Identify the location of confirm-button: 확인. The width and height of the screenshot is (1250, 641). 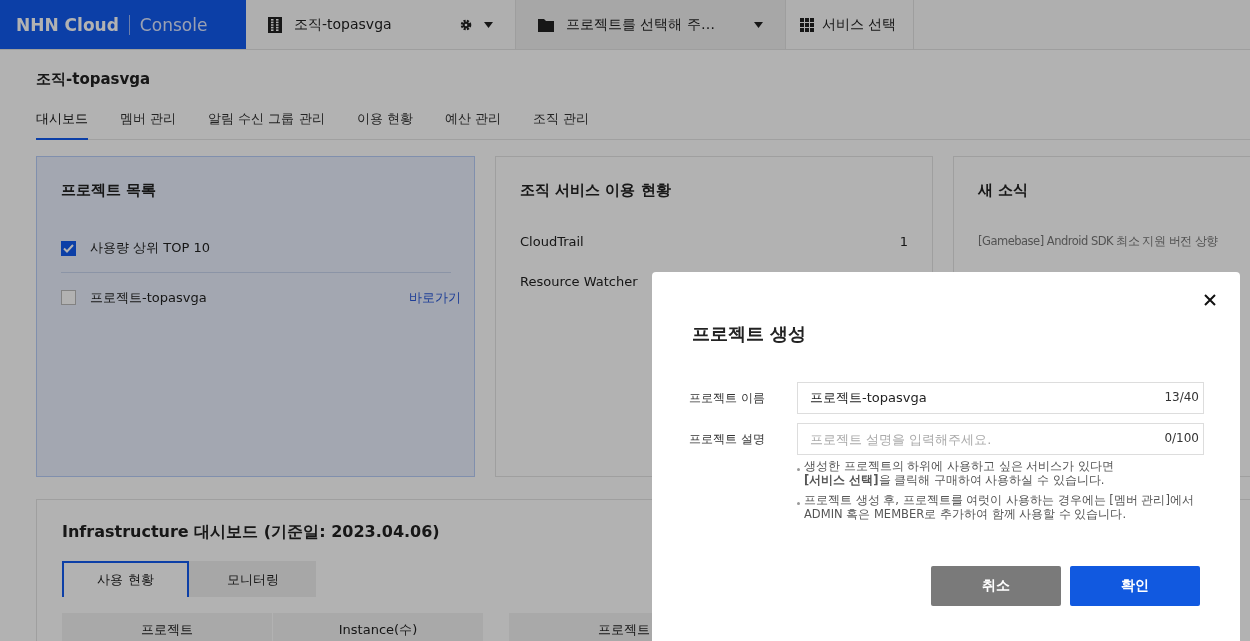
(1135, 586).